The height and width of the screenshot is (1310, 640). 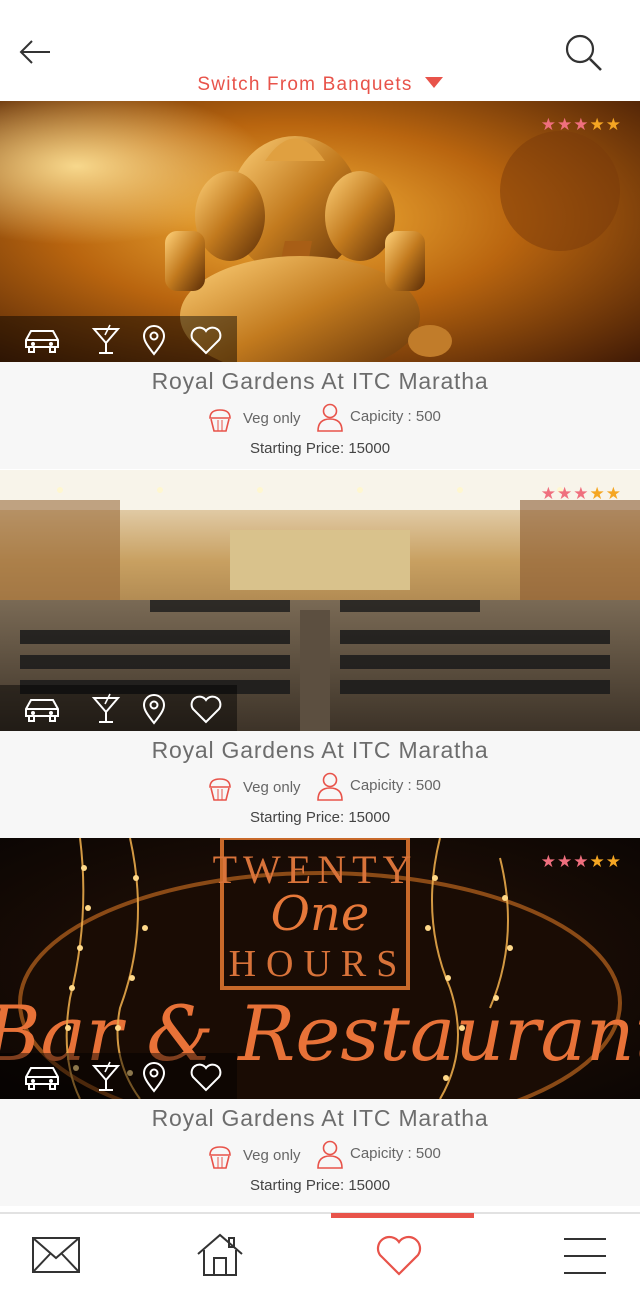 I want to click on home-icon, so click(x=220, y=1254).